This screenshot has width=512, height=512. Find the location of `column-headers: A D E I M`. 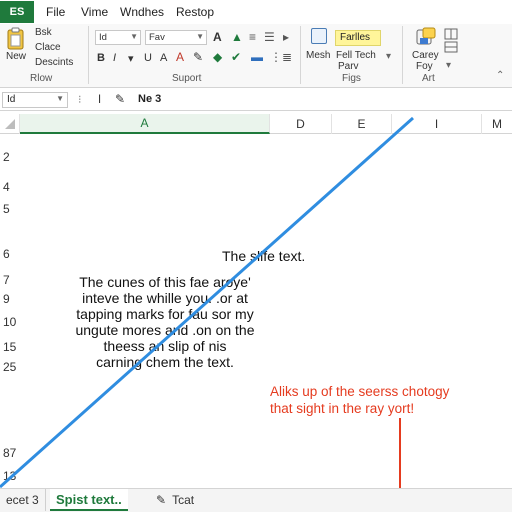

column-headers: A D E I M is located at coordinates (256, 124).